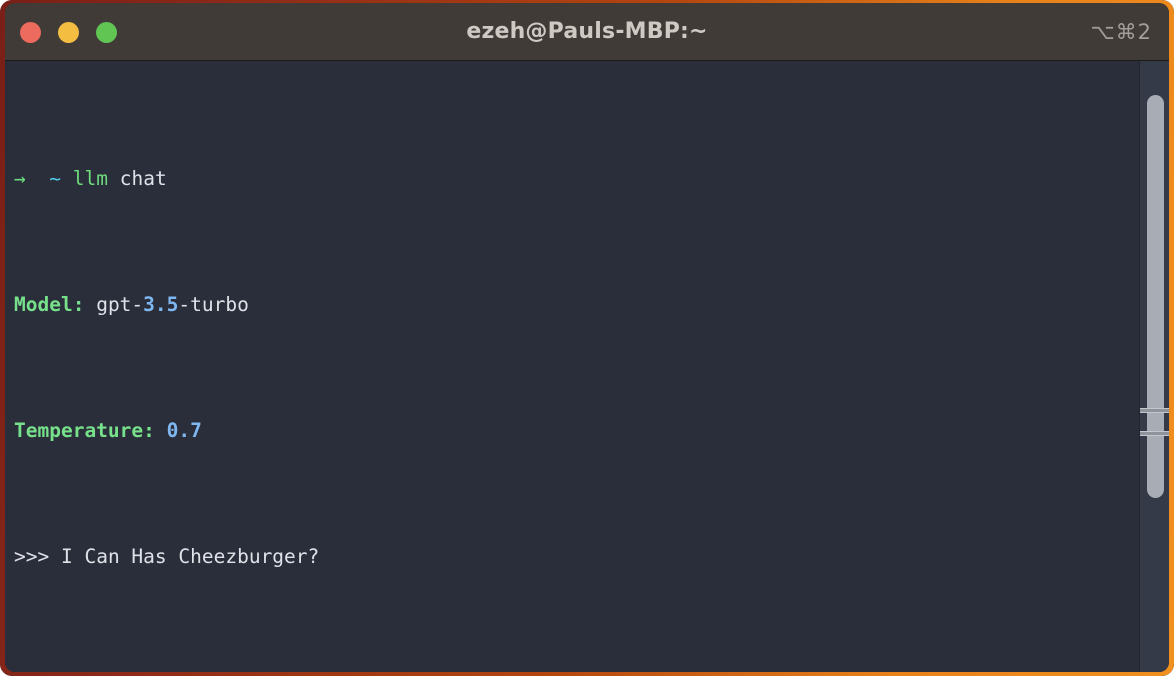  Describe the element at coordinates (1121, 32) in the screenshot. I see `window-shortcut-indicator: ⌥⌘2` at that location.